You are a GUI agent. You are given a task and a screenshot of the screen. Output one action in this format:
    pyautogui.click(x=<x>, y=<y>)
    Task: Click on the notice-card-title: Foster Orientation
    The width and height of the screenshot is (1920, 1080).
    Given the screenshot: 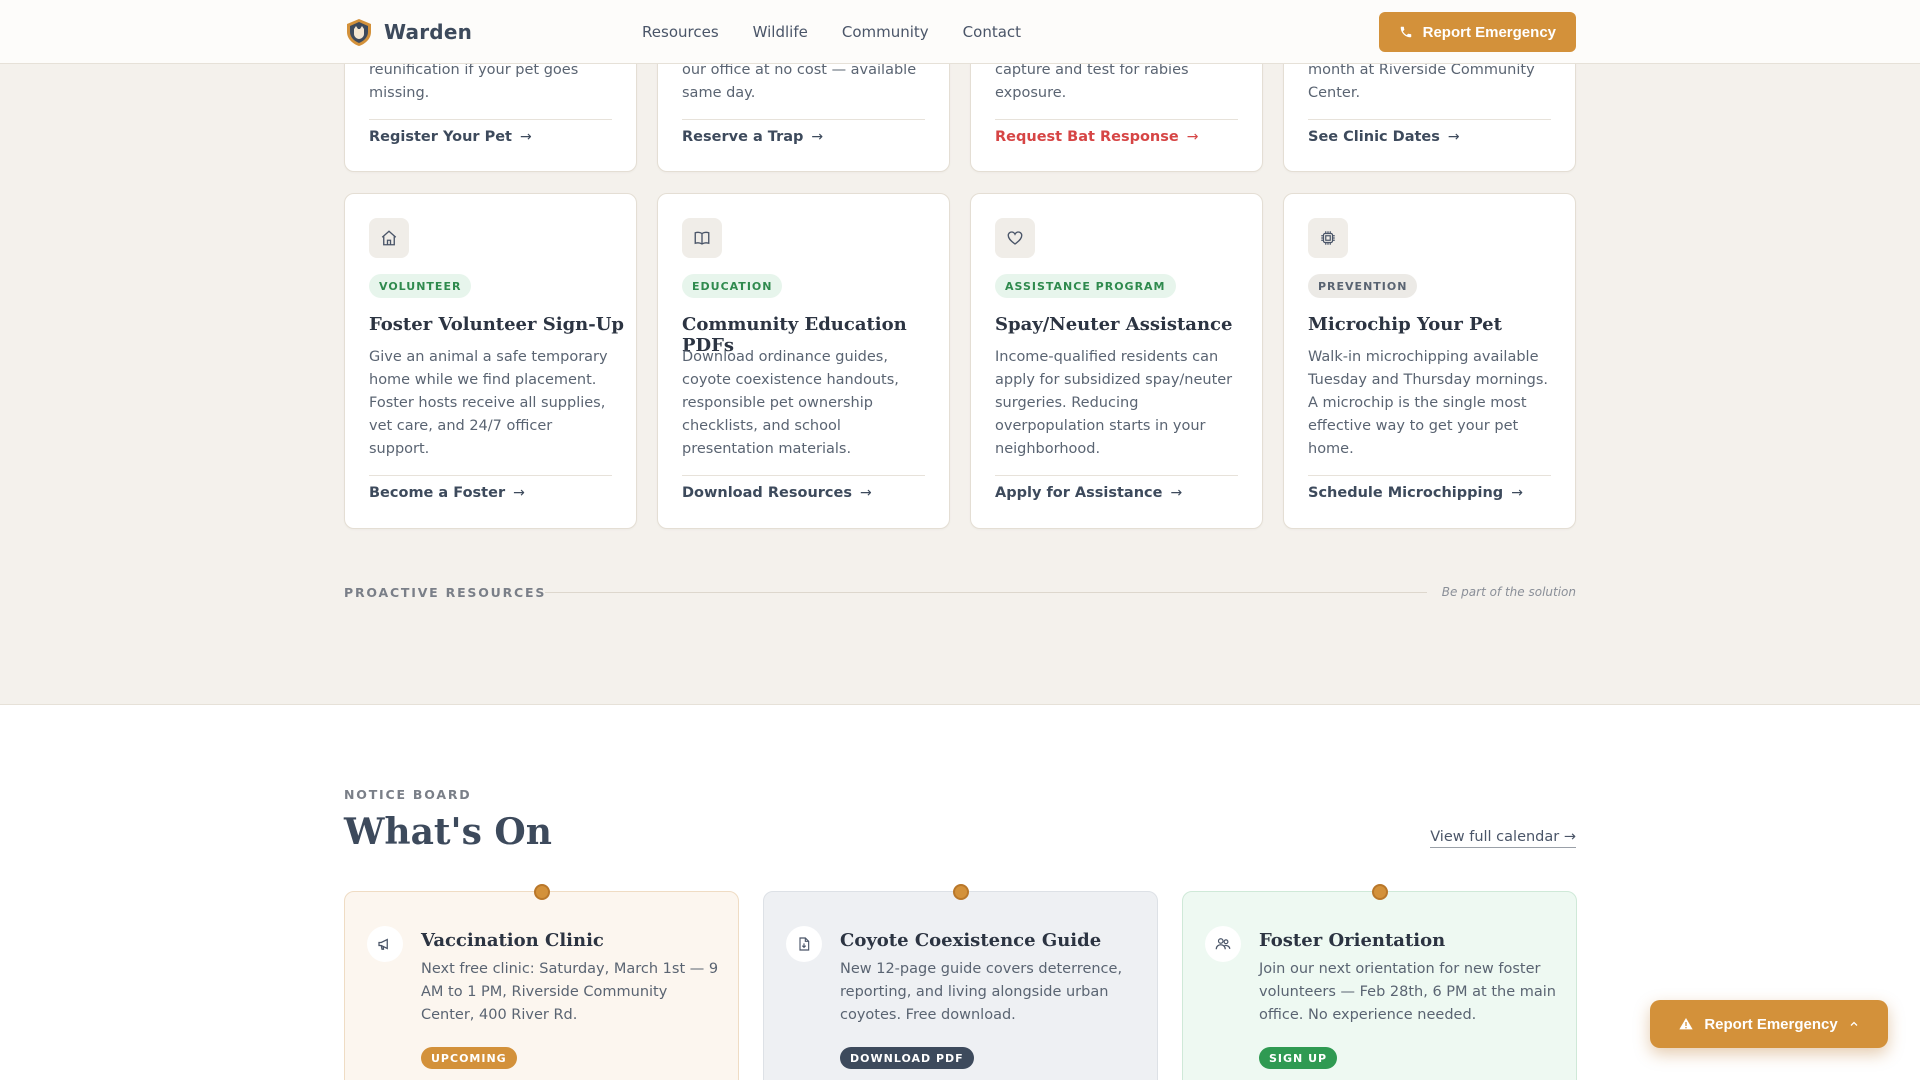 What is the action you would take?
    pyautogui.click(x=1352, y=940)
    